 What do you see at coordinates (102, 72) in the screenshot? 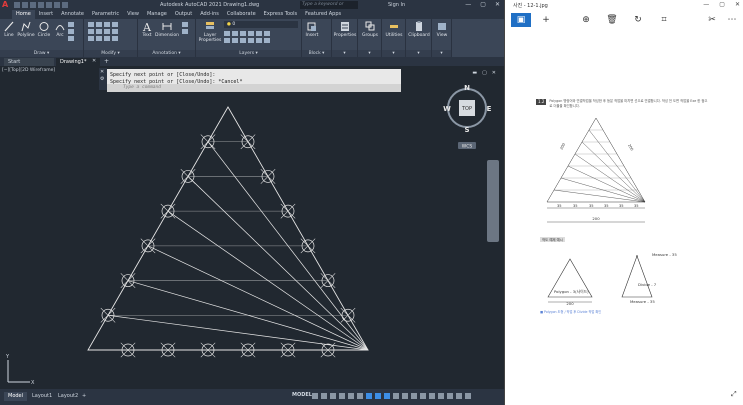
I see `close-cmd-icon: ✕` at bounding box center [102, 72].